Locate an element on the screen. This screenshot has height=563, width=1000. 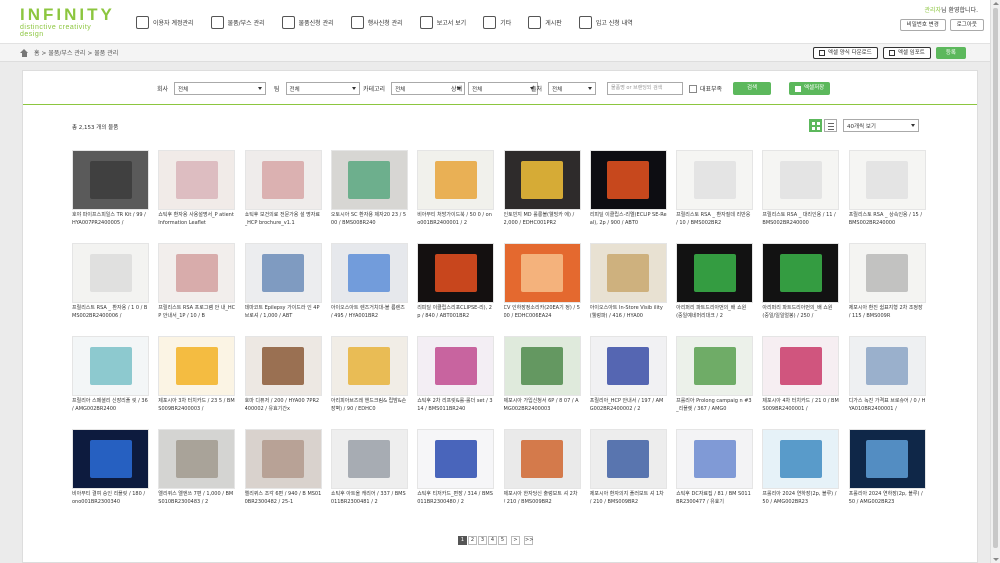
product-card: 쇼틱후 티저카드_편장 / 314 / BMS011BR2300480 / 2 is located at coordinates (456, 472).